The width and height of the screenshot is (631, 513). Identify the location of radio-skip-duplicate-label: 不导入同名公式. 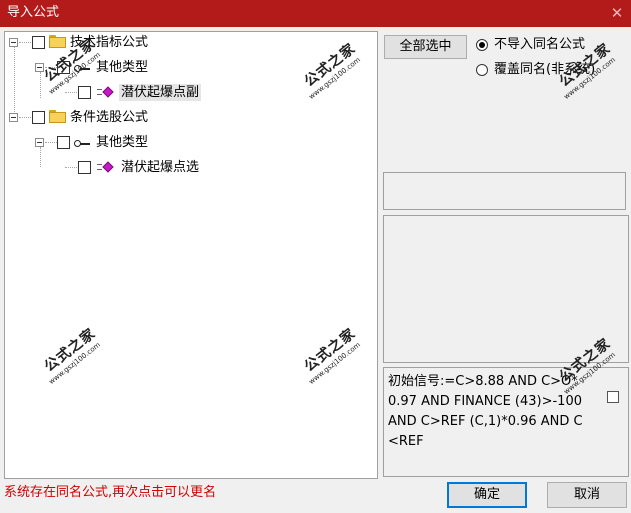
(540, 44).